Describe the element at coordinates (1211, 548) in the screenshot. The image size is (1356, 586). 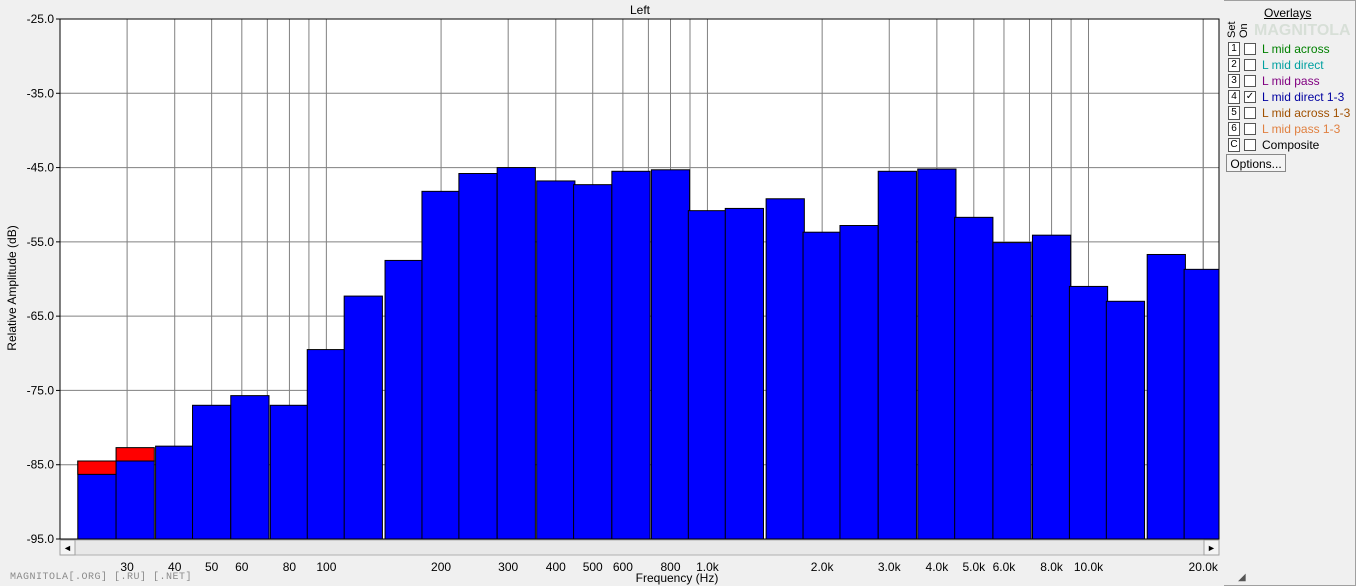
I see `scroll-right-arrow-icon: ►` at that location.